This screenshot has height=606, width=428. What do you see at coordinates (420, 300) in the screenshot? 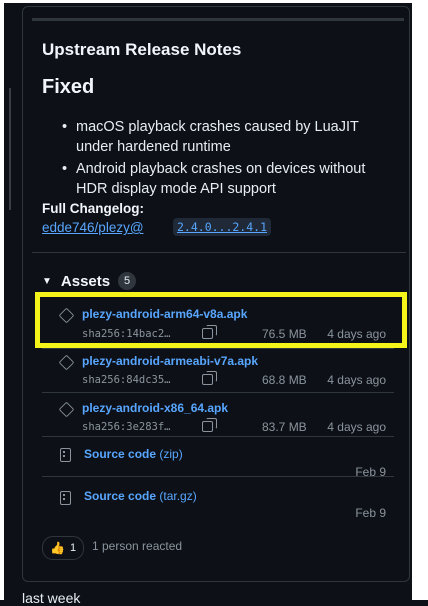
I see `screen-frame-right` at bounding box center [420, 300].